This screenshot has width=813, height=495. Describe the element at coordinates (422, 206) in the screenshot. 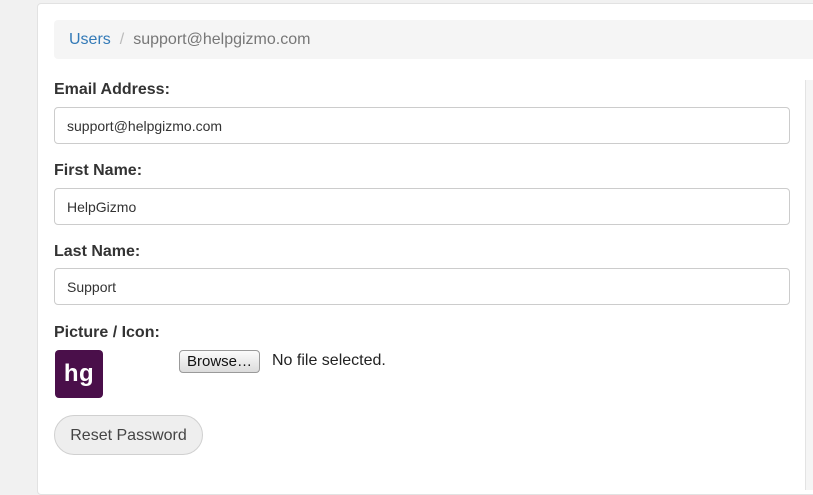

I see `first-name-field` at that location.